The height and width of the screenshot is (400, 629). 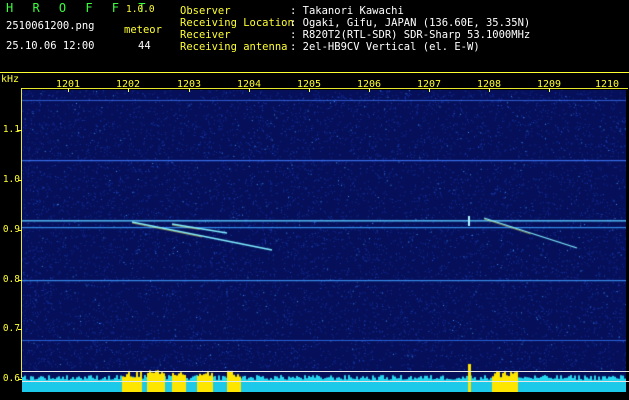 What do you see at coordinates (10, 79) in the screenshot?
I see `y-axis-unit: kHz` at bounding box center [10, 79].